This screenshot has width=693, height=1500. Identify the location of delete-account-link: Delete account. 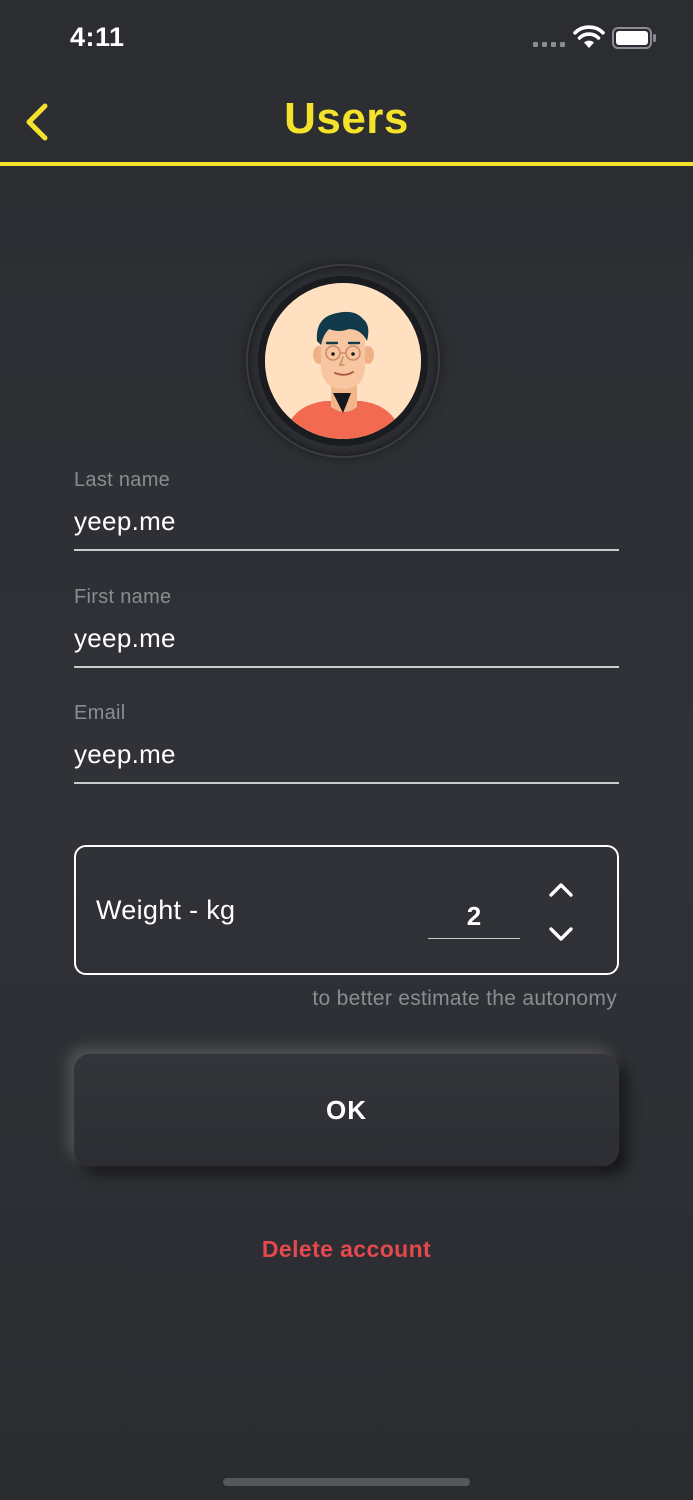
(346, 1249).